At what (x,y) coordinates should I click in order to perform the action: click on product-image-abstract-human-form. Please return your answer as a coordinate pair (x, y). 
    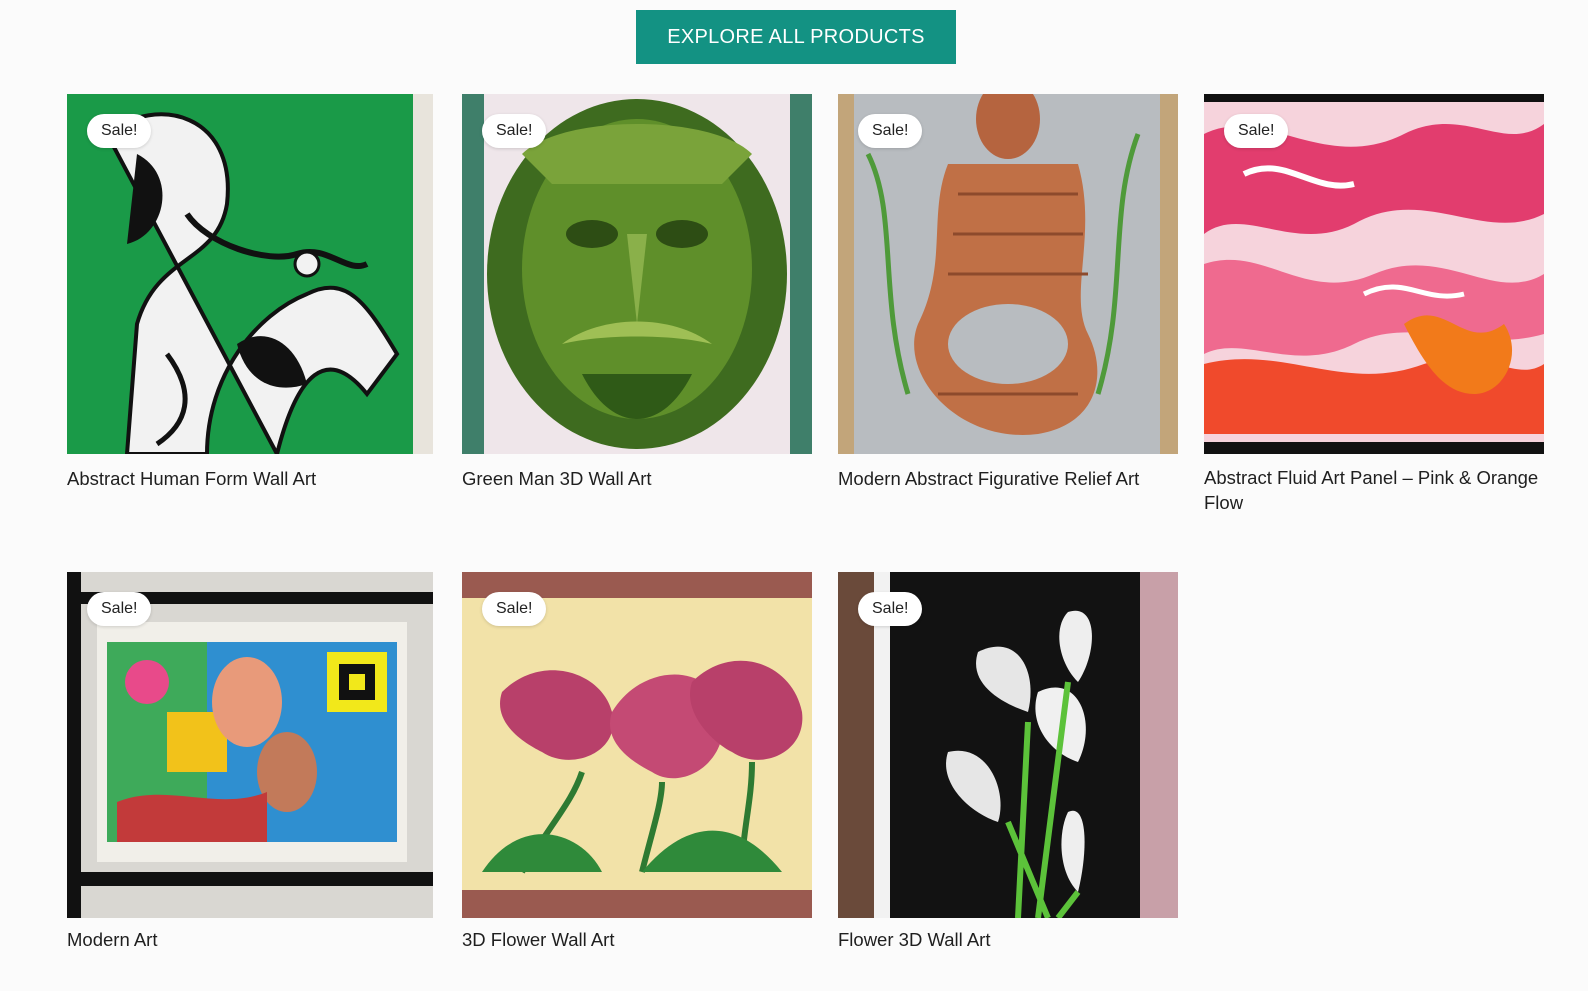
    Looking at the image, I should click on (250, 274).